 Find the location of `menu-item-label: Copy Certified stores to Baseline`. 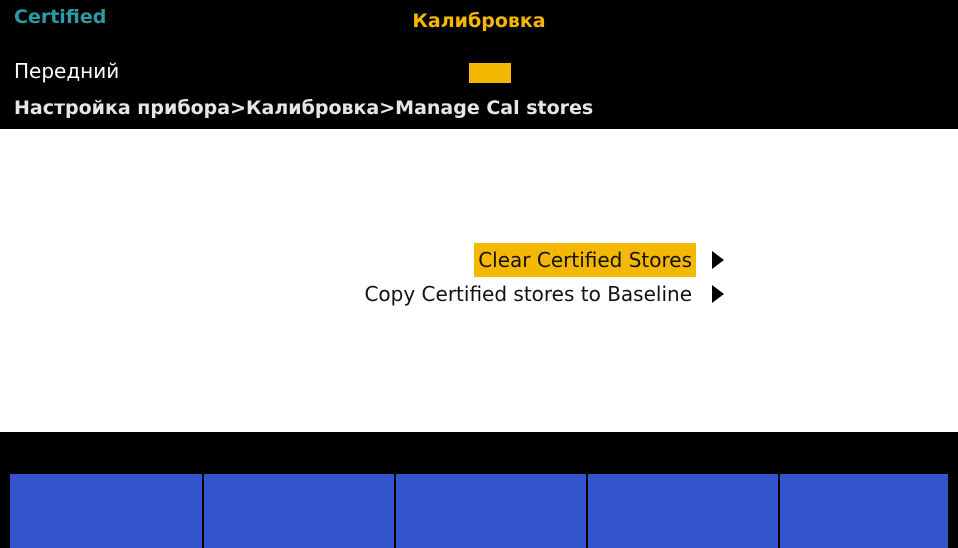

menu-item-label: Copy Certified stores to Baseline is located at coordinates (528, 294).